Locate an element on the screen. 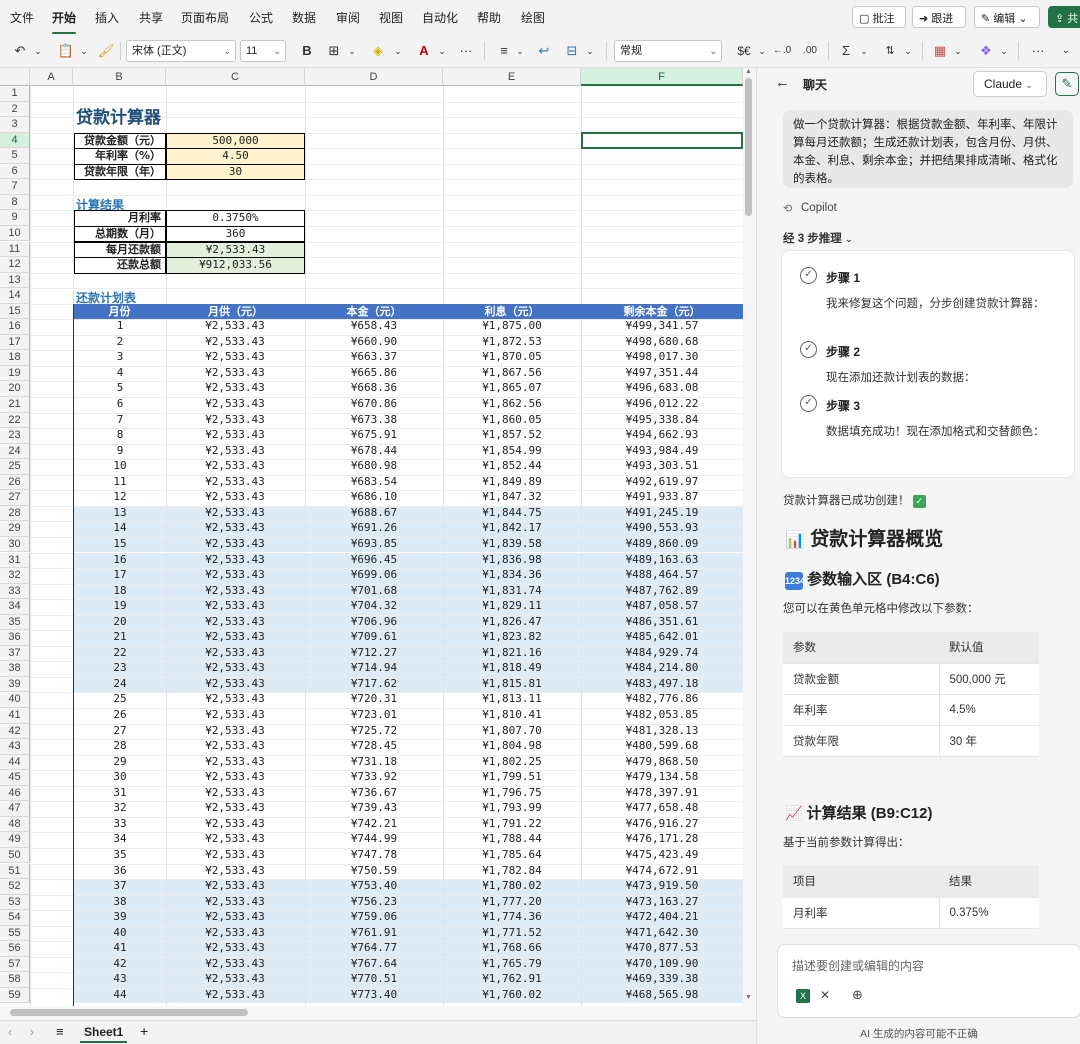 Image resolution: width=1080 pixels, height=1044 pixels. schedule-cell: ¥680.98 is located at coordinates (374, 467).